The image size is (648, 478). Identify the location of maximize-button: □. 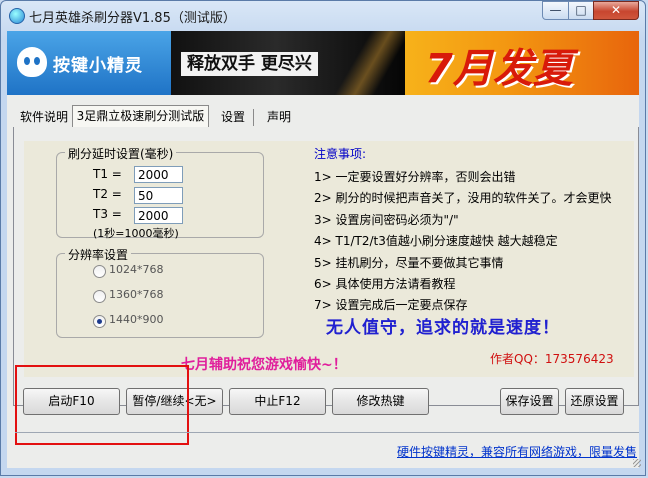
(581, 10).